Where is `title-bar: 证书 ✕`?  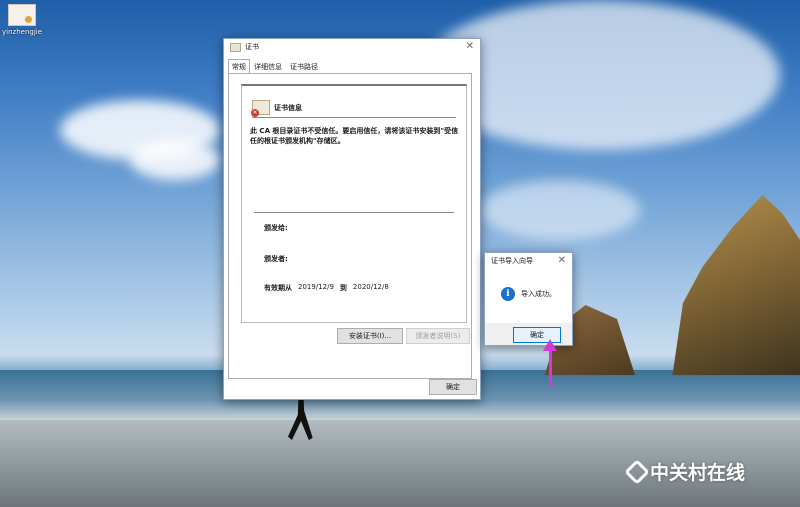
title-bar: 证书 ✕ is located at coordinates (352, 47).